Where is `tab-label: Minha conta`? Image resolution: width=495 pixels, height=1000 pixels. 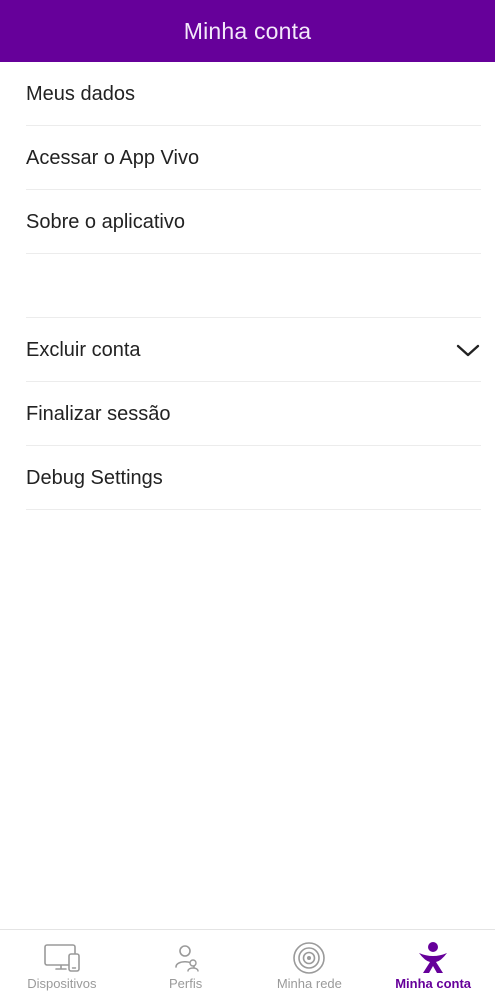 tab-label: Minha conta is located at coordinates (433, 983).